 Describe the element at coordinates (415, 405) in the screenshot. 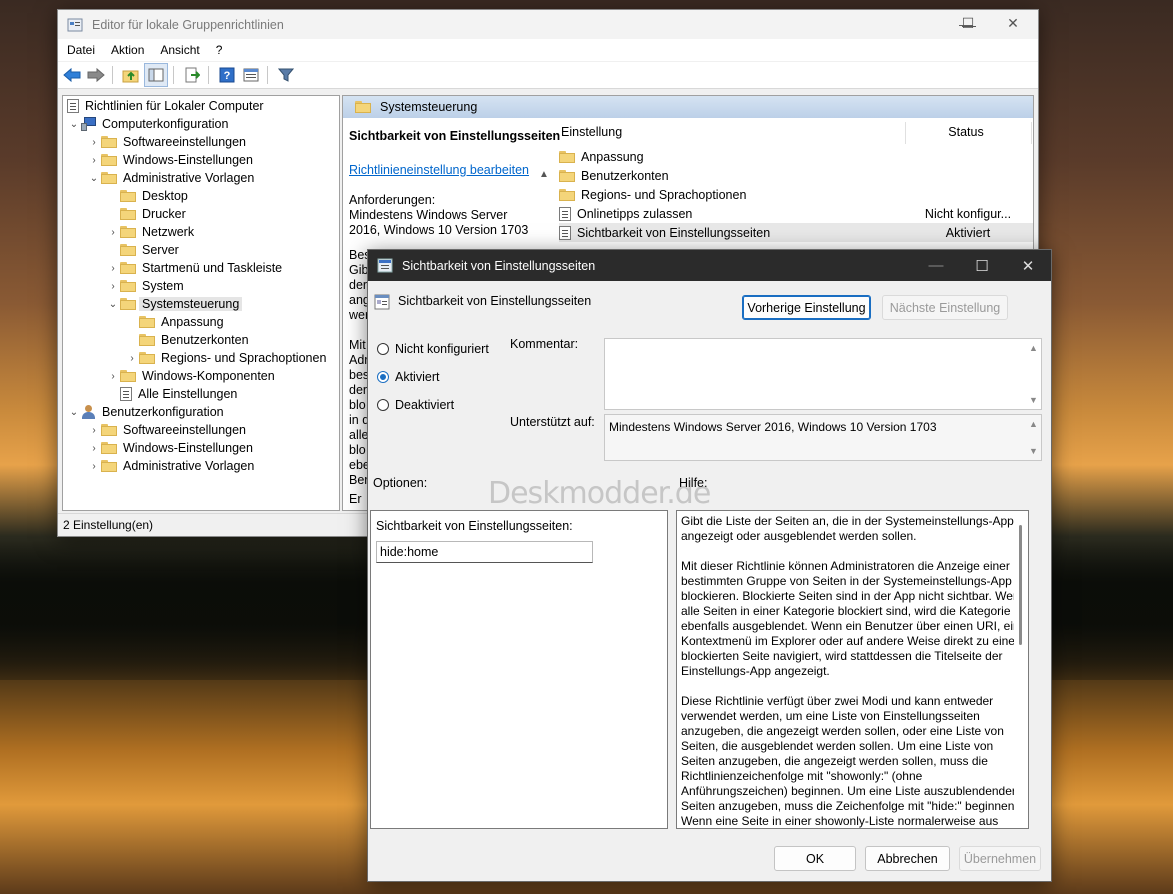

I see `radio-disabled: Deaktiviert` at that location.